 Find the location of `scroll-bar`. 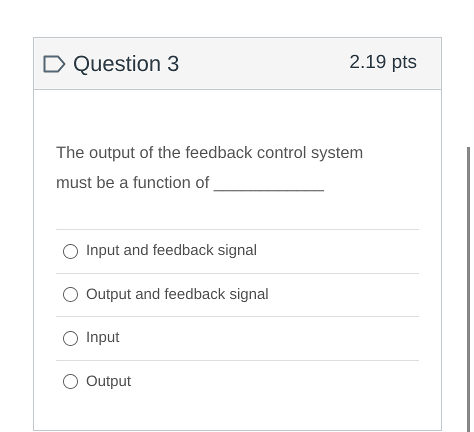

scroll-bar is located at coordinates (468, 289).